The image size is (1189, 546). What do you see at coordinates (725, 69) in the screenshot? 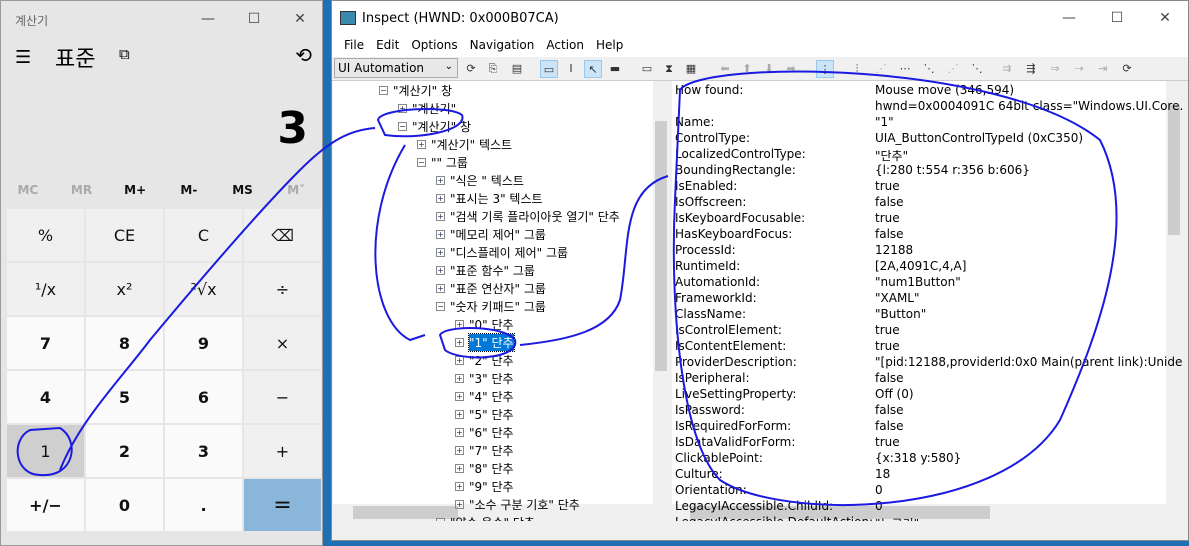
I see `nav-left-icon: ⬅` at bounding box center [725, 69].